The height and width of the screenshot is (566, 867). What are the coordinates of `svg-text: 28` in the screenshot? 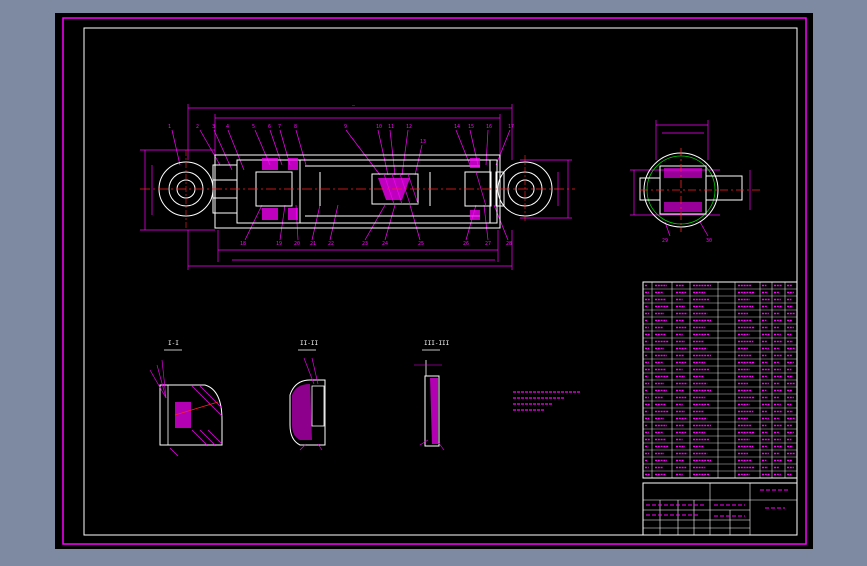 It's located at (509, 244).